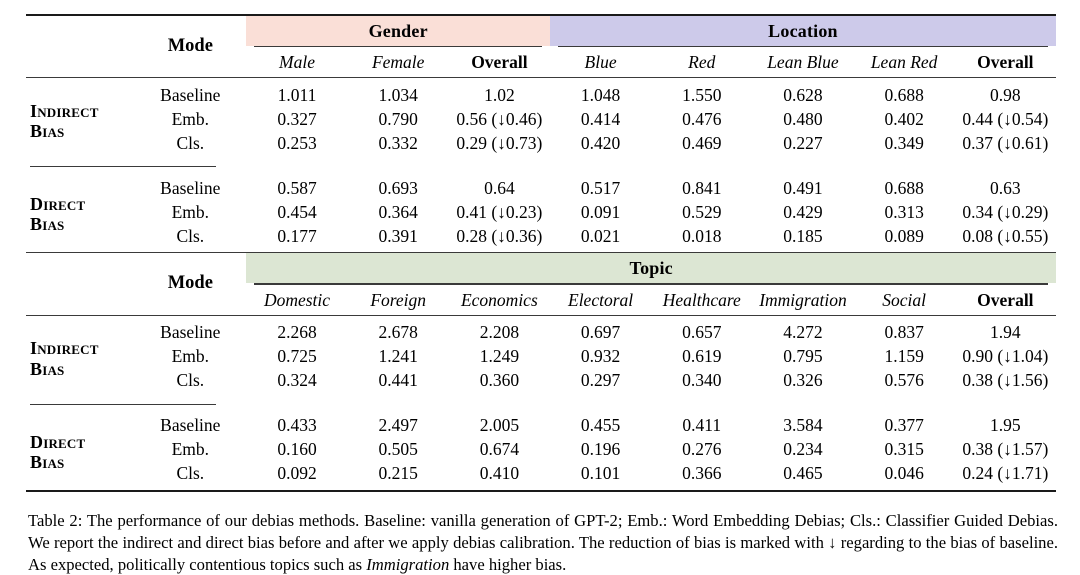 This screenshot has height=575, width=1080. I want to click on caption-part2: have higher bias., so click(508, 564).